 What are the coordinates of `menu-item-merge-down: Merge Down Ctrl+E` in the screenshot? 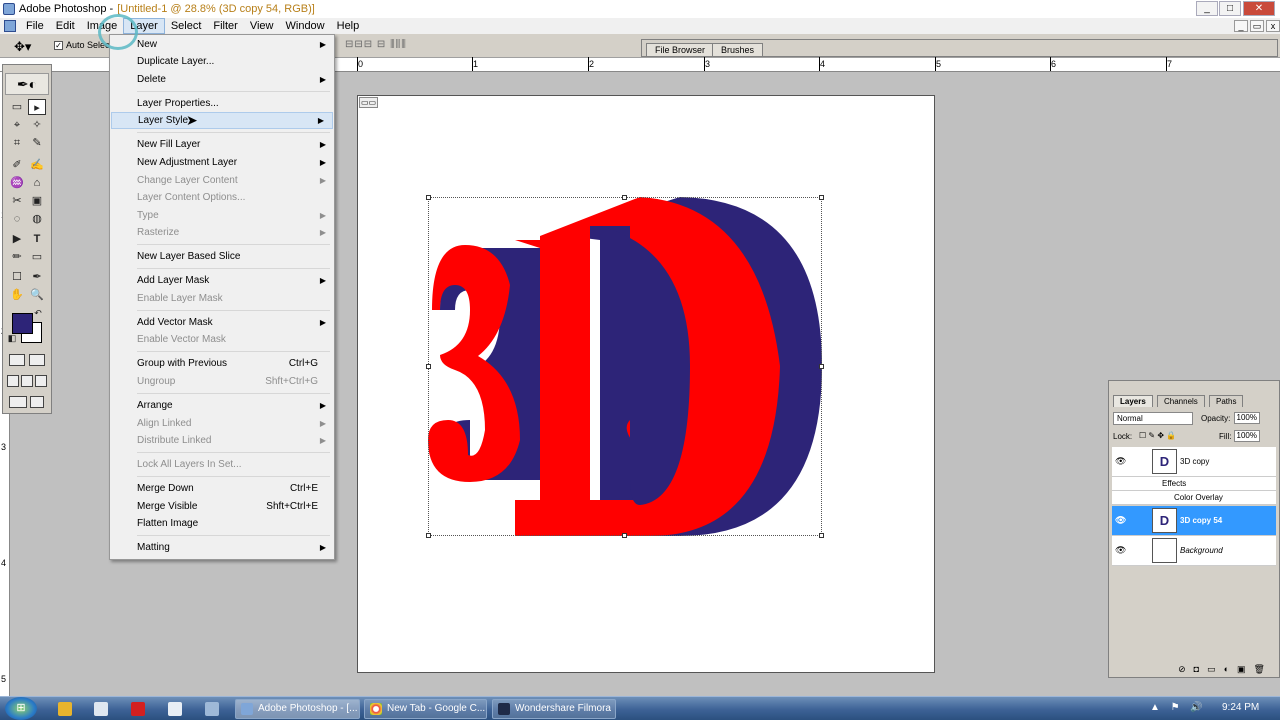 It's located at (222, 488).